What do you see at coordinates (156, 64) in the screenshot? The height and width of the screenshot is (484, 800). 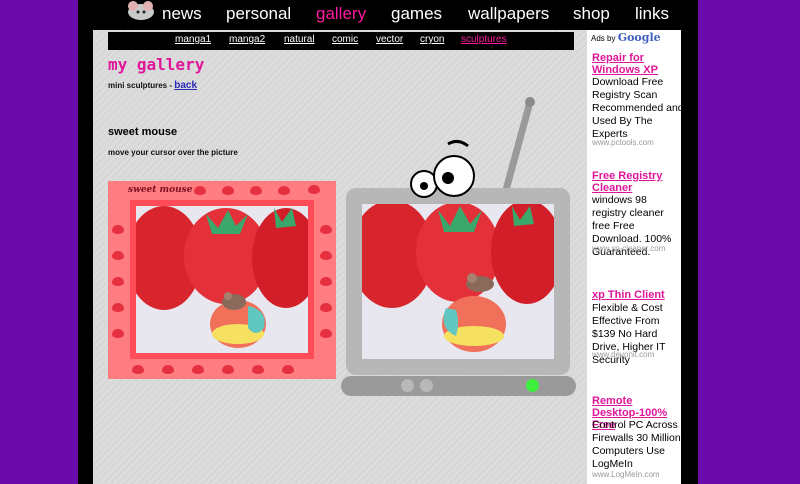 I see `page-title: my gallery` at bounding box center [156, 64].